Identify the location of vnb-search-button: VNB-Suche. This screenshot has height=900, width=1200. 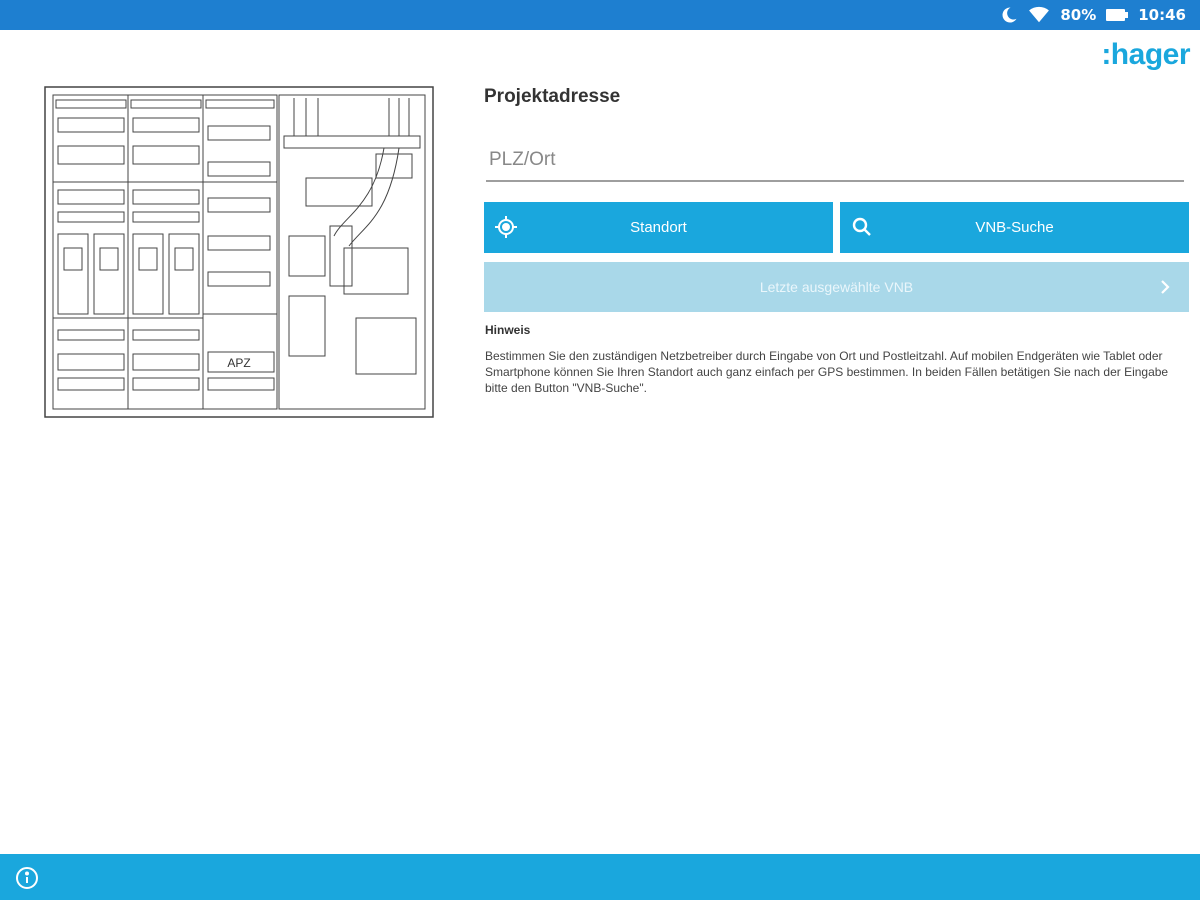
(1014, 227).